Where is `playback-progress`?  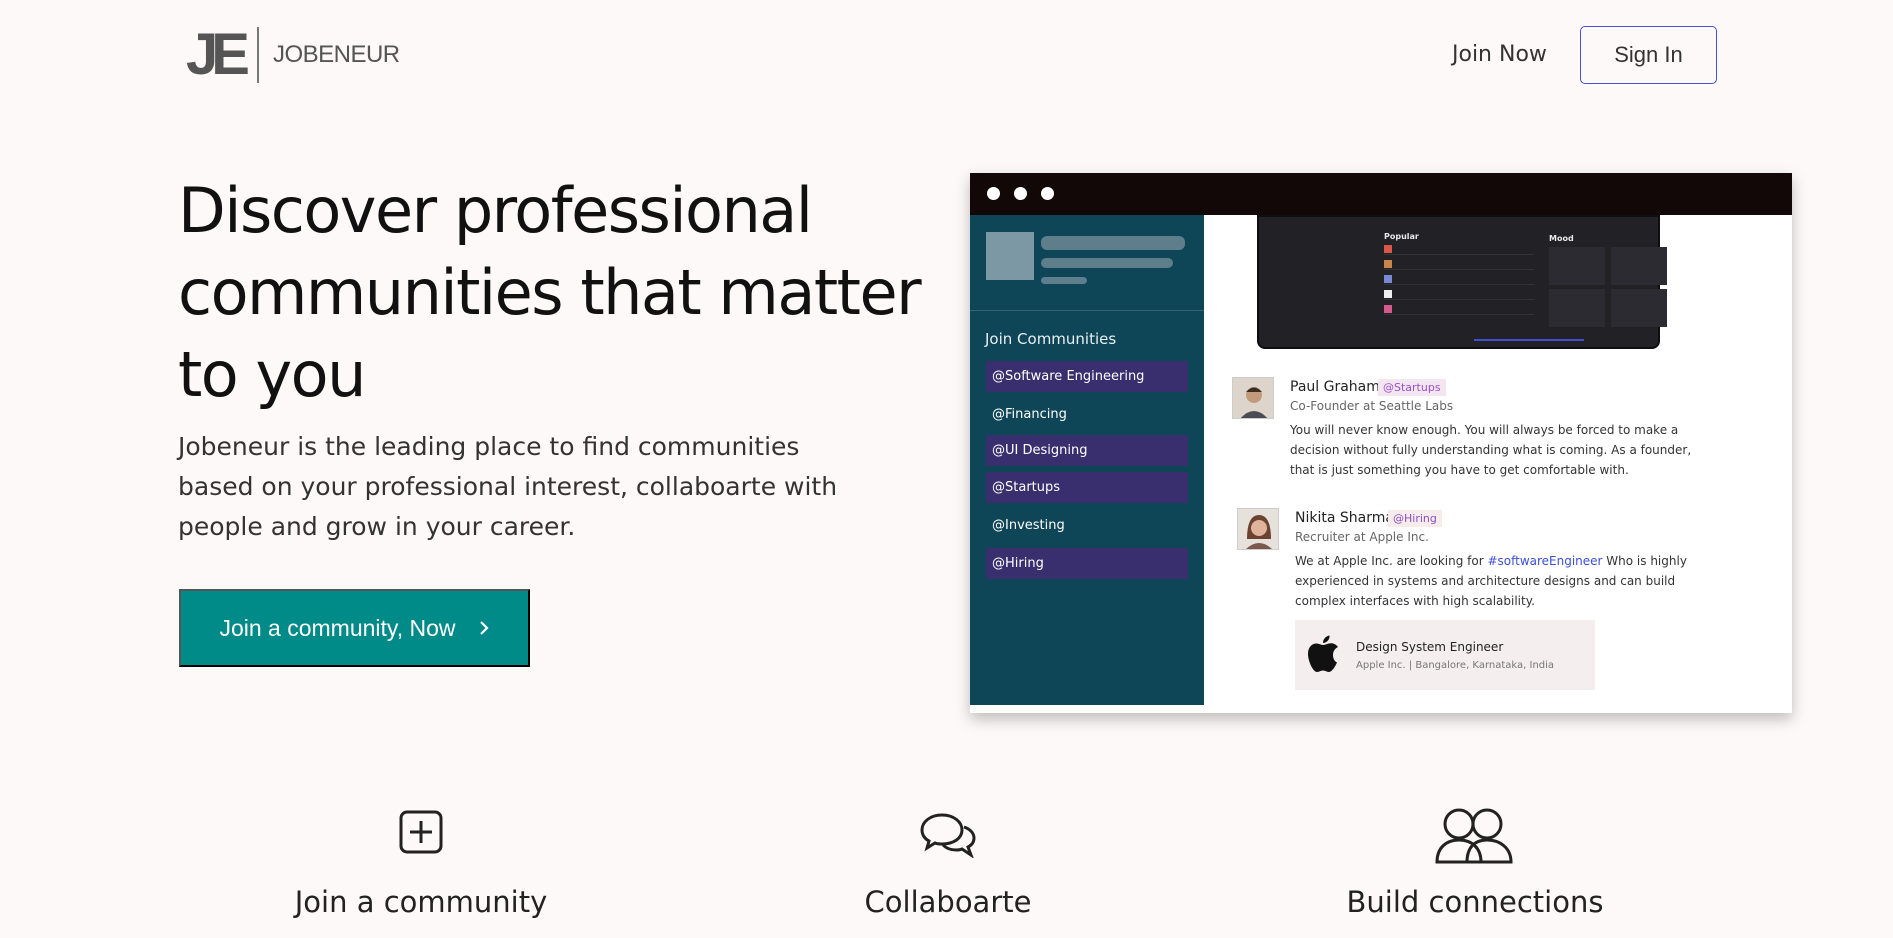
playback-progress is located at coordinates (1529, 340).